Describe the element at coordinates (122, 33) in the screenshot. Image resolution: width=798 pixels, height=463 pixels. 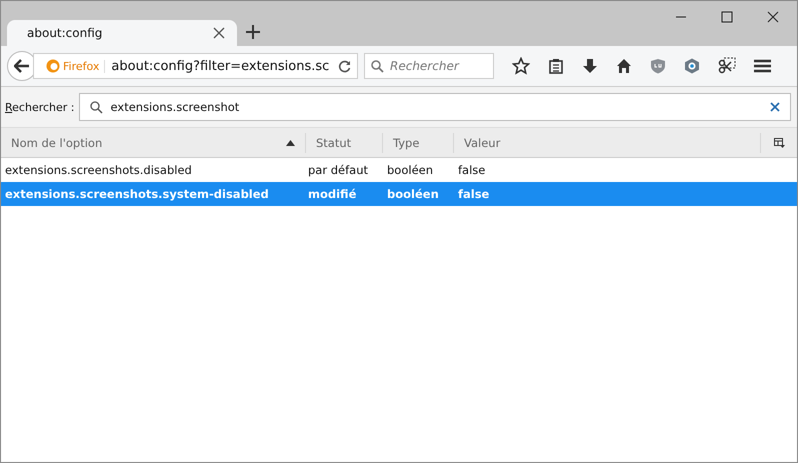
I see `browser-tab: about:config` at that location.